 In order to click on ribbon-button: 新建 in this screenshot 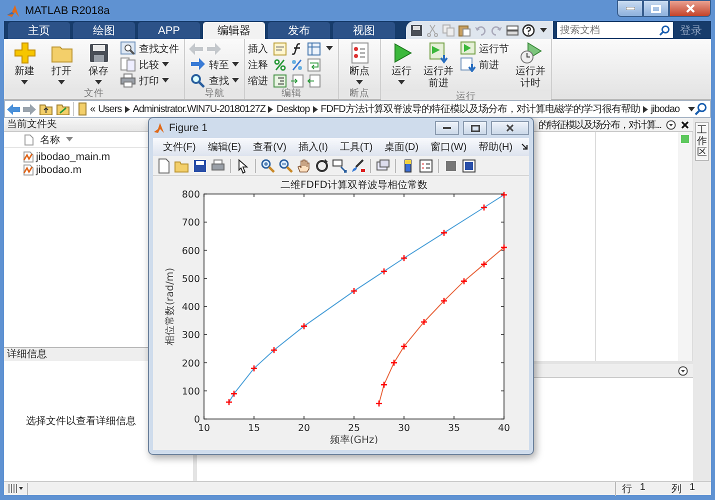, I will do `click(24, 64)`.